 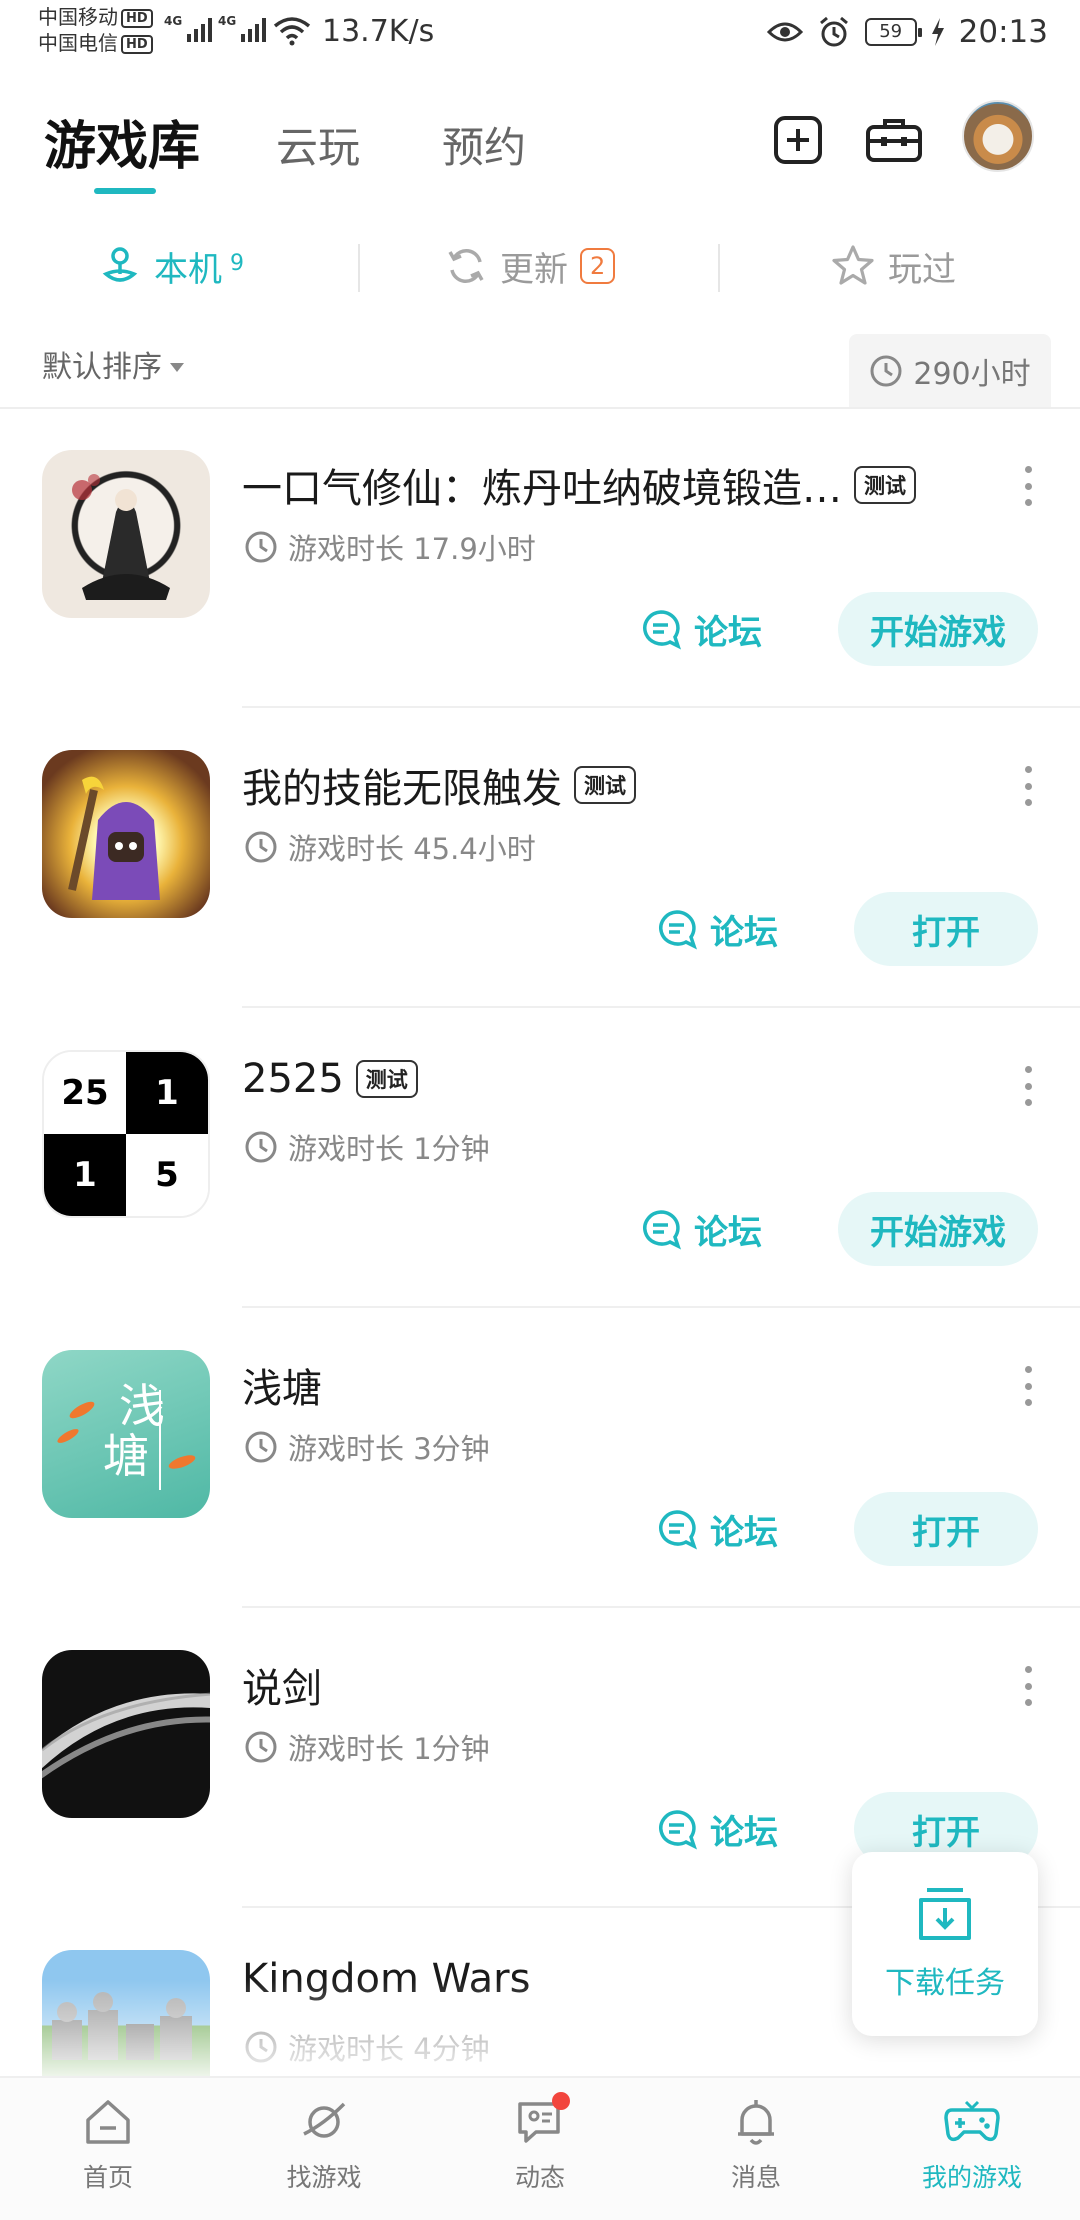 I want to click on icon-cell: 5, so click(x=167, y=1175).